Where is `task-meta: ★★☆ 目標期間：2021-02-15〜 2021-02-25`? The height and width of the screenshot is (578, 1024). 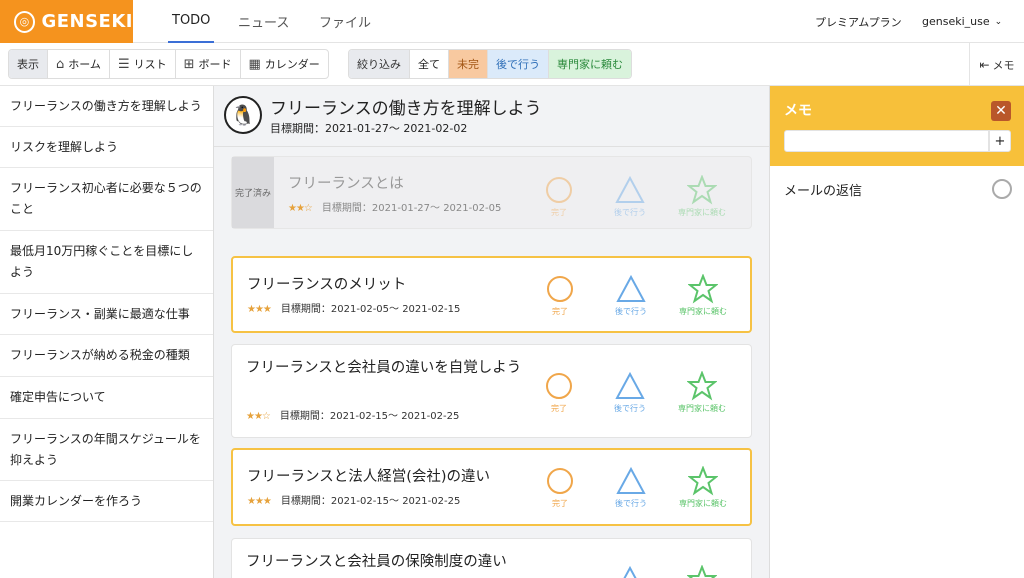 task-meta: ★★☆ 目標期間：2021-02-15〜 2021-02-25 is located at coordinates (352, 414).